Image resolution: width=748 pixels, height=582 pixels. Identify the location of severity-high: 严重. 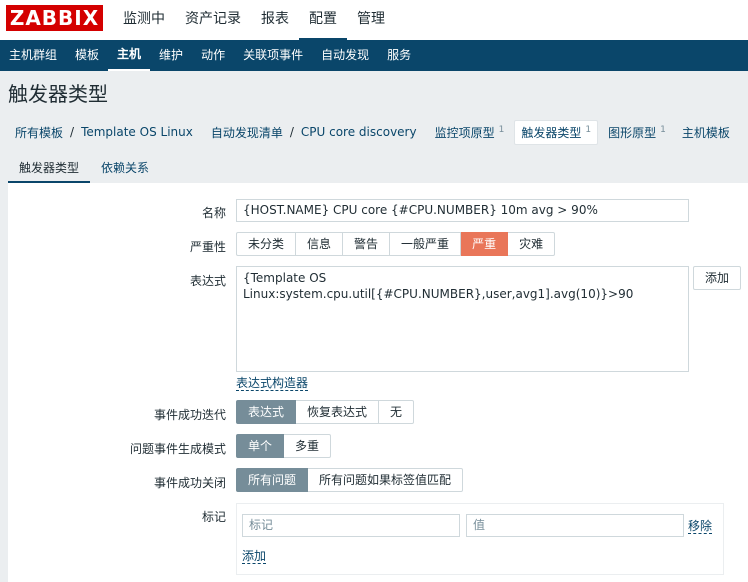
(485, 244).